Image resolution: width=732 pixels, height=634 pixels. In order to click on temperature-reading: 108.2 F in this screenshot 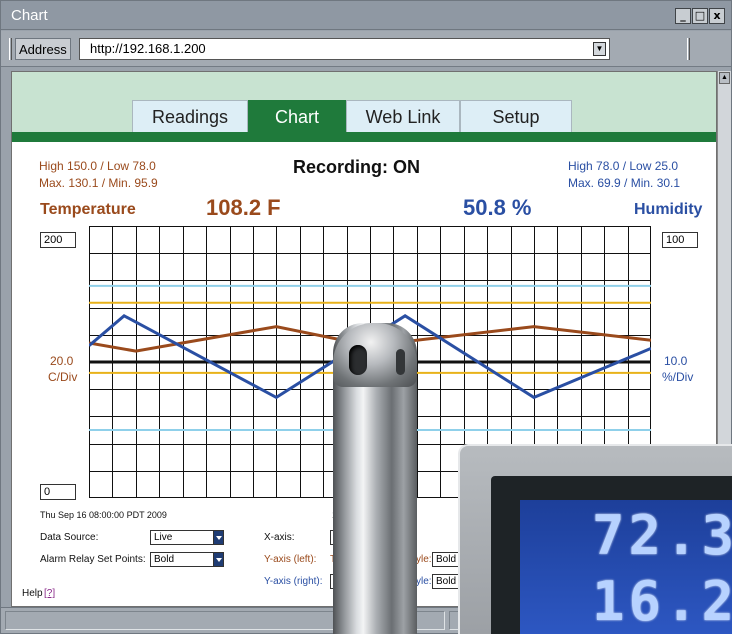, I will do `click(243, 207)`.